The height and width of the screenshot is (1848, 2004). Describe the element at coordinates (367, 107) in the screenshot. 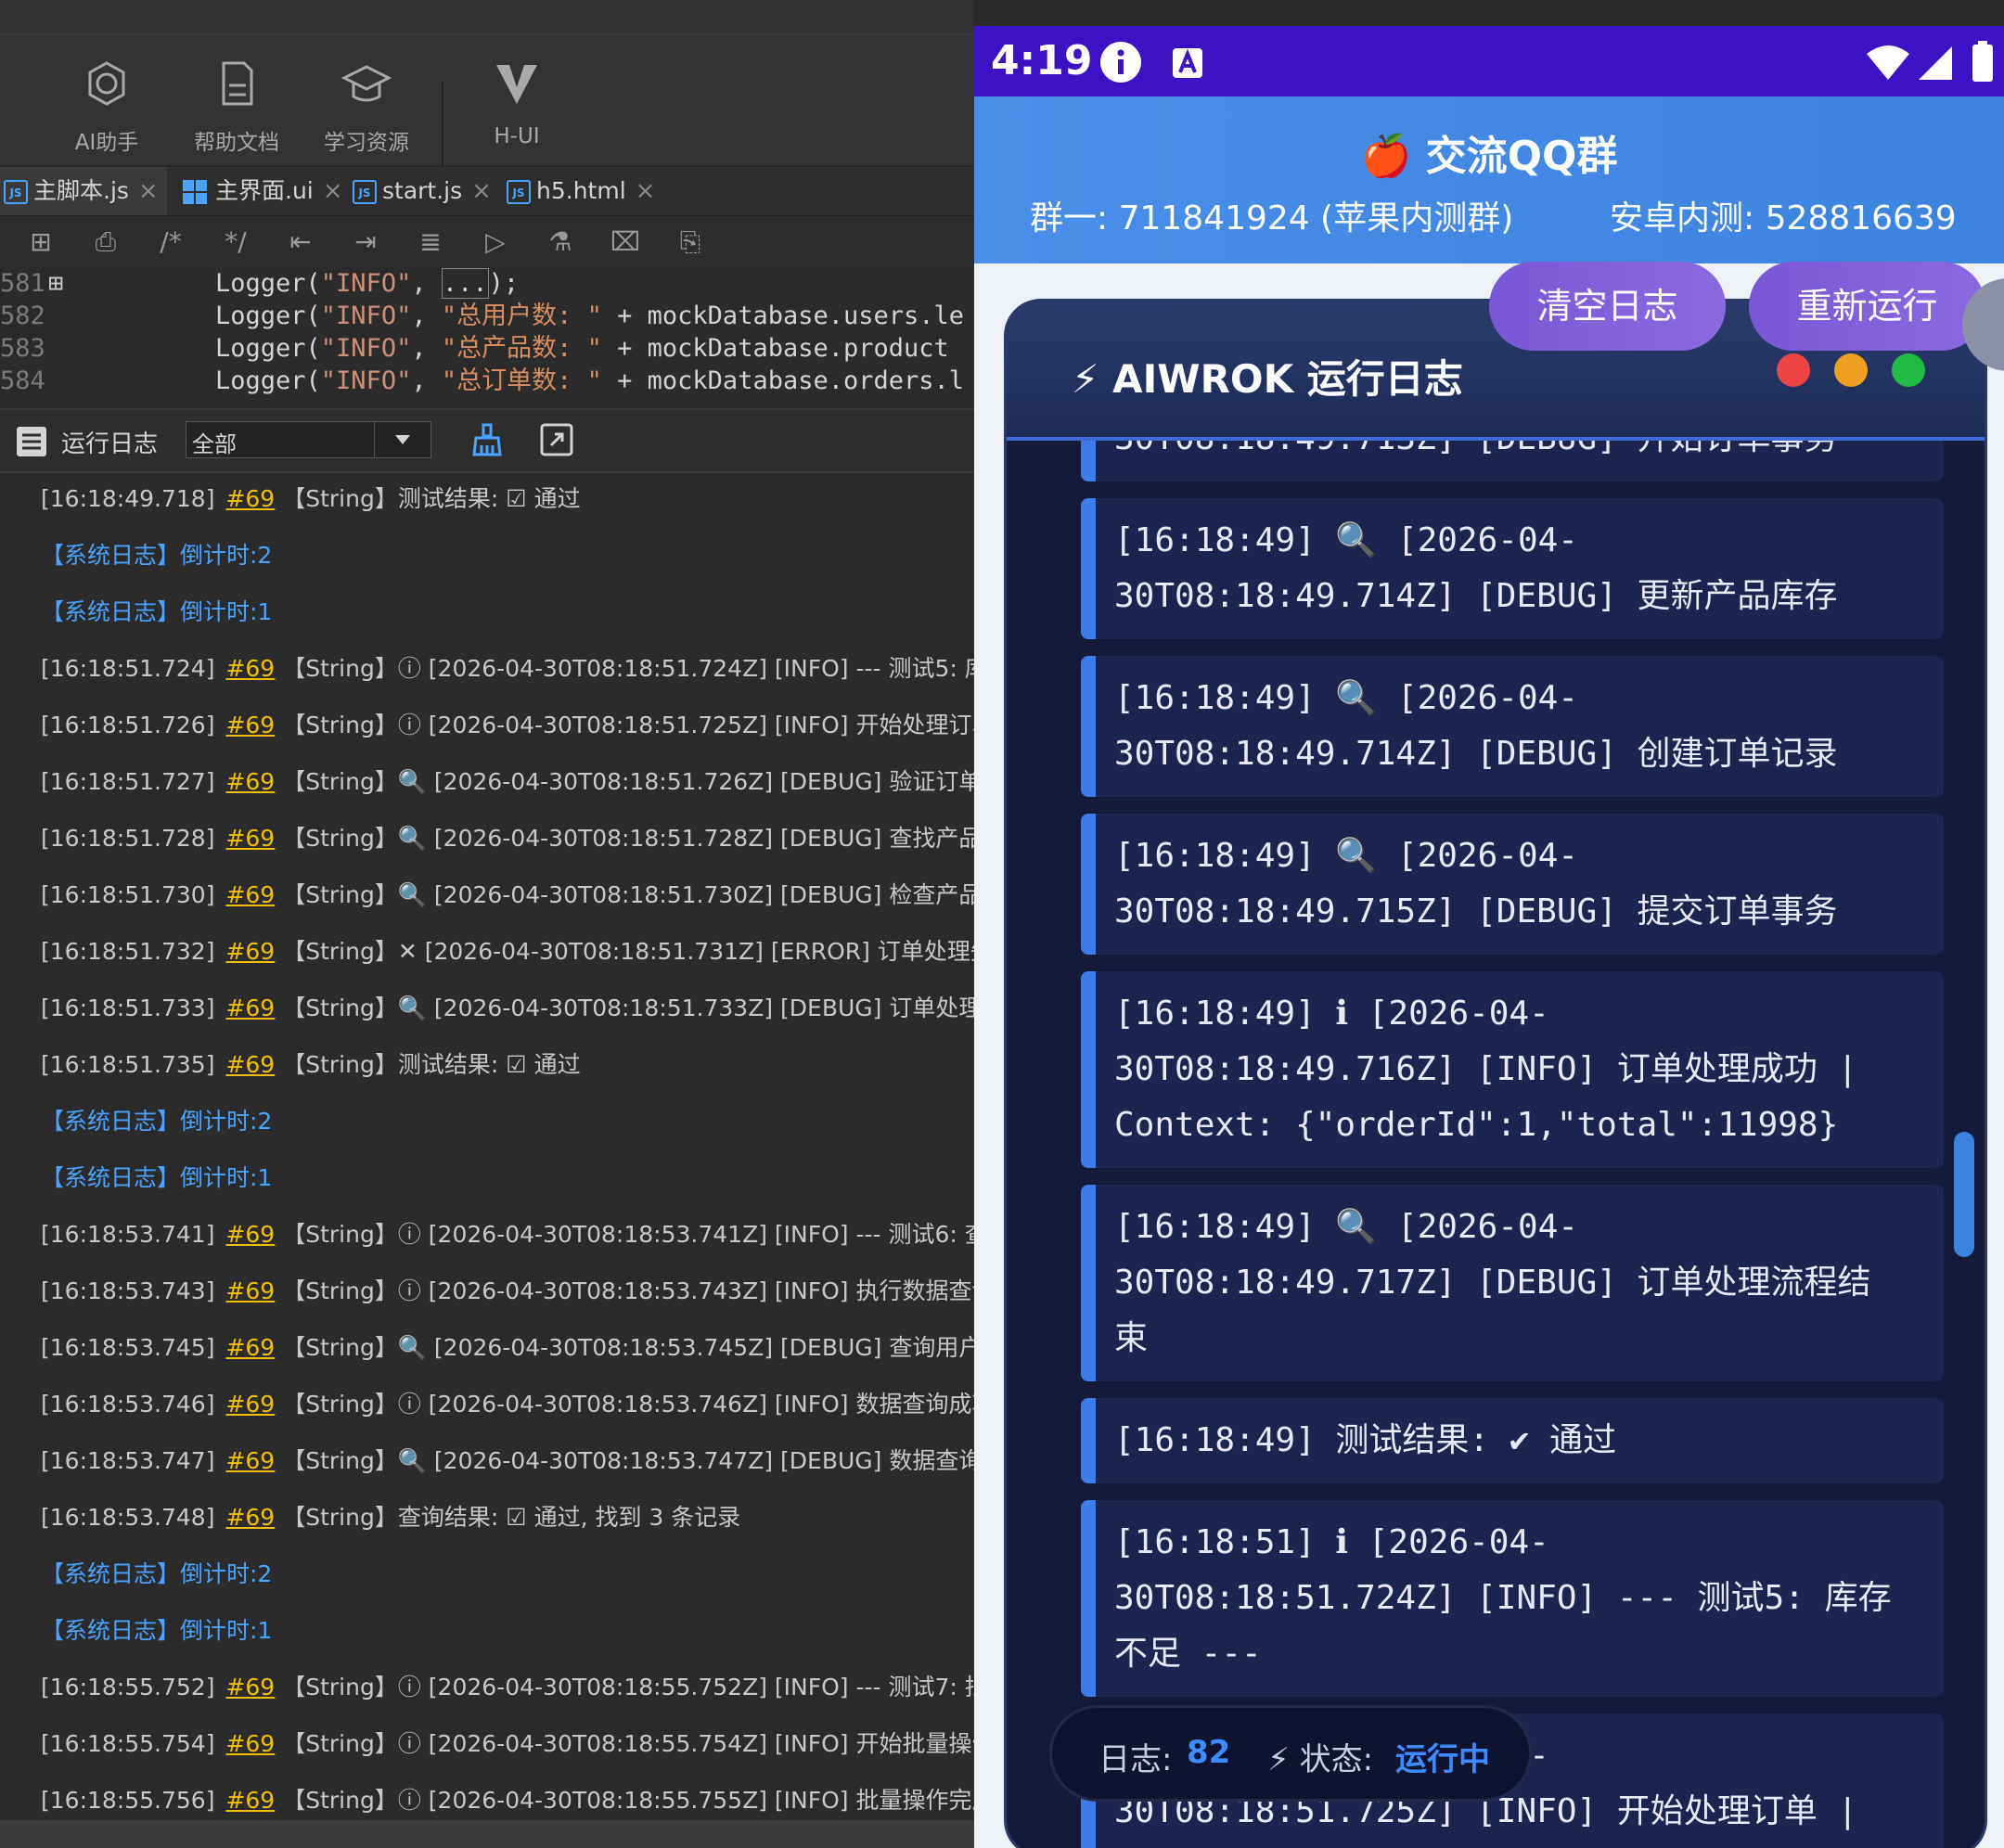

I see `learning-resources-button: 学习资源` at that location.